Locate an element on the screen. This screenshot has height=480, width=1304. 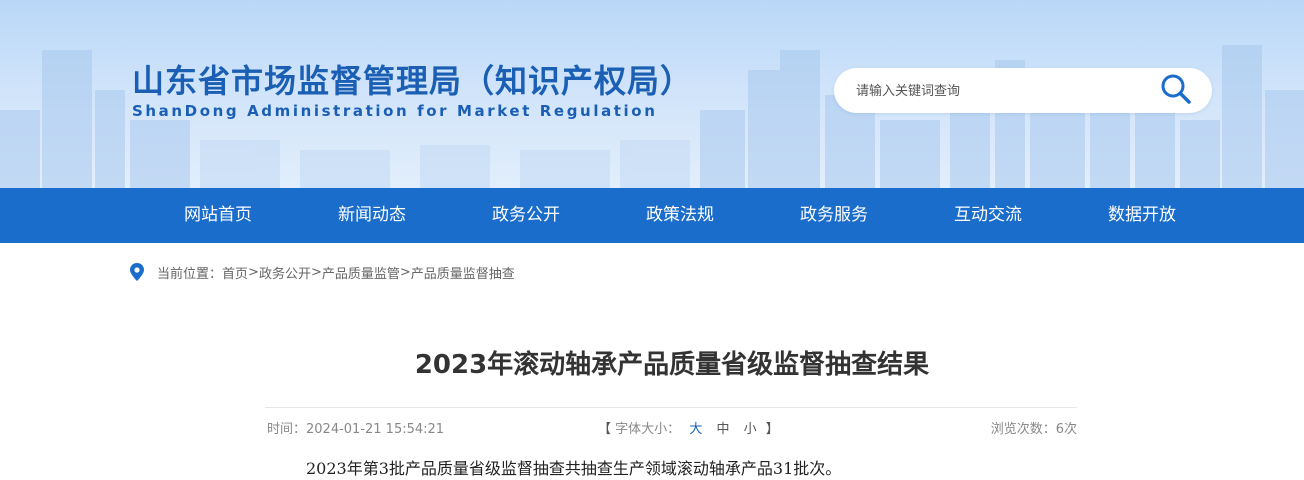
breadcrumb-quality-supervision: 产品质量监管 is located at coordinates (361, 272).